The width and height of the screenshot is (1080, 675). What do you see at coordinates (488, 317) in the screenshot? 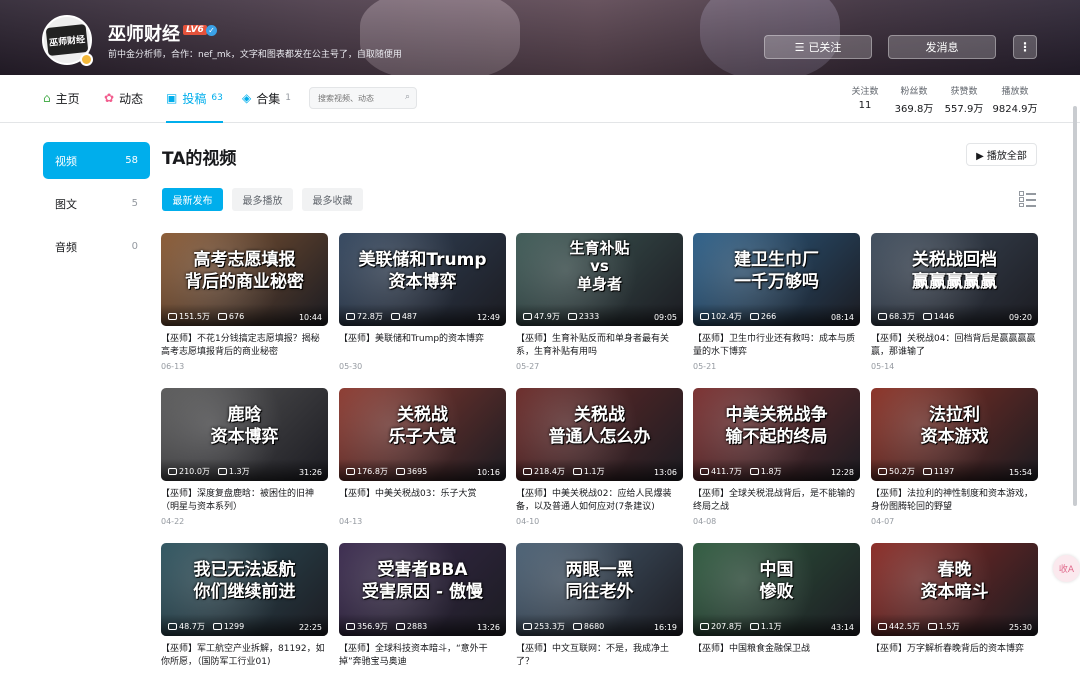
I see `video-duration: 12:49` at bounding box center [488, 317].